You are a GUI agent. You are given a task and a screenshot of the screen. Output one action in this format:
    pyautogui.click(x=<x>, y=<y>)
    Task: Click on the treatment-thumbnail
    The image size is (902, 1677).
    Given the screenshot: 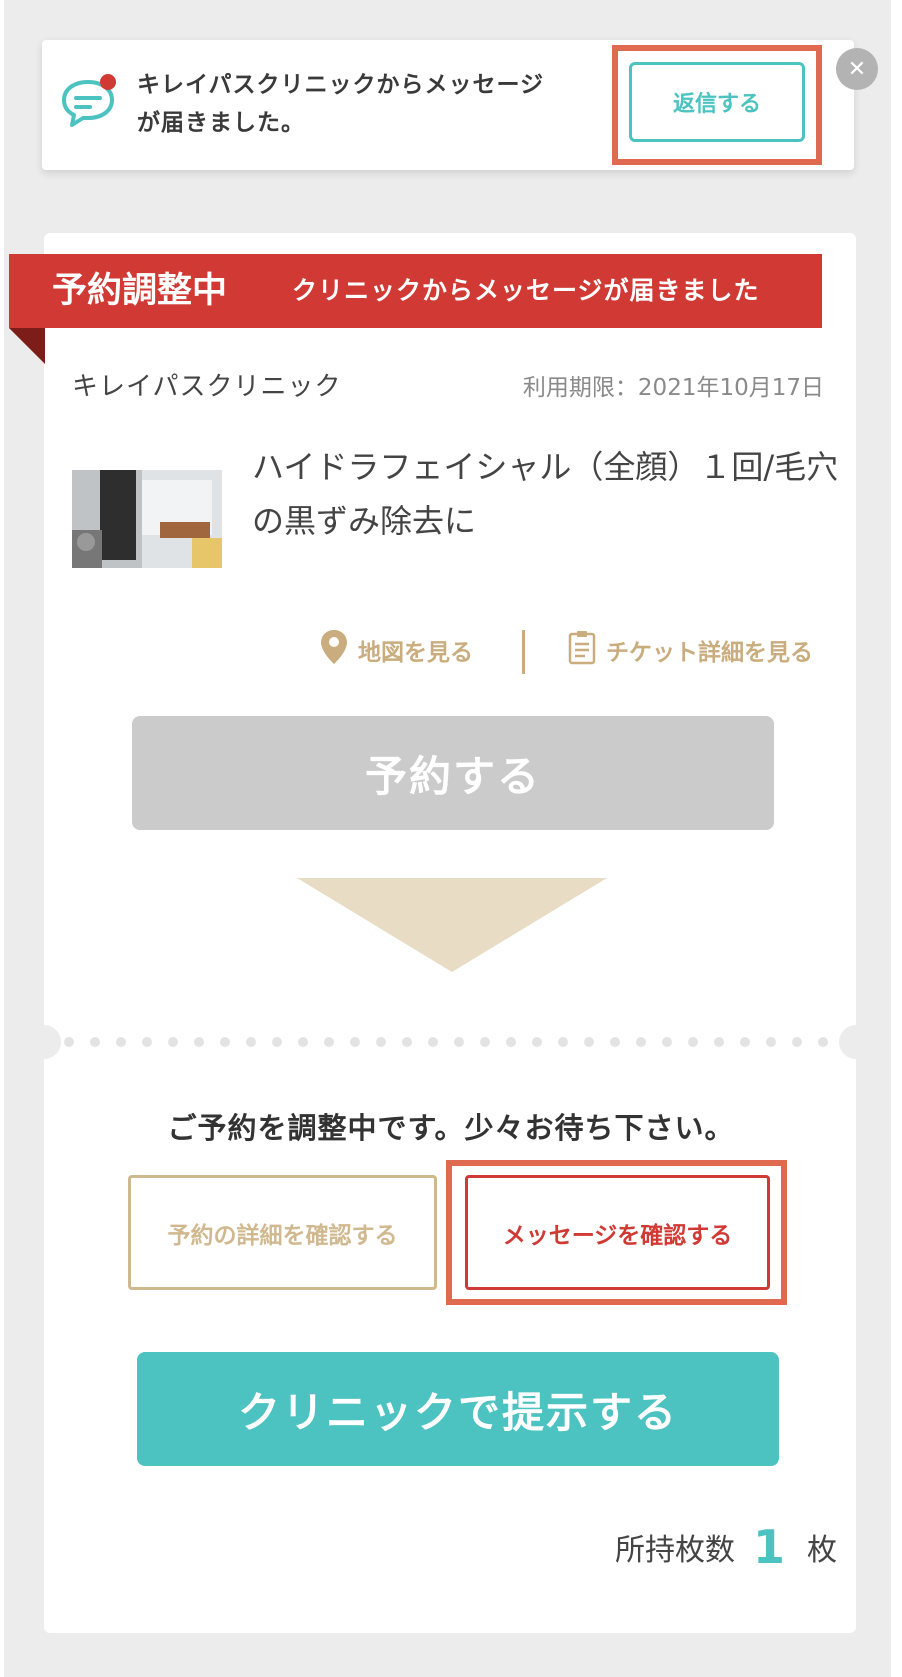 What is the action you would take?
    pyautogui.click(x=147, y=519)
    